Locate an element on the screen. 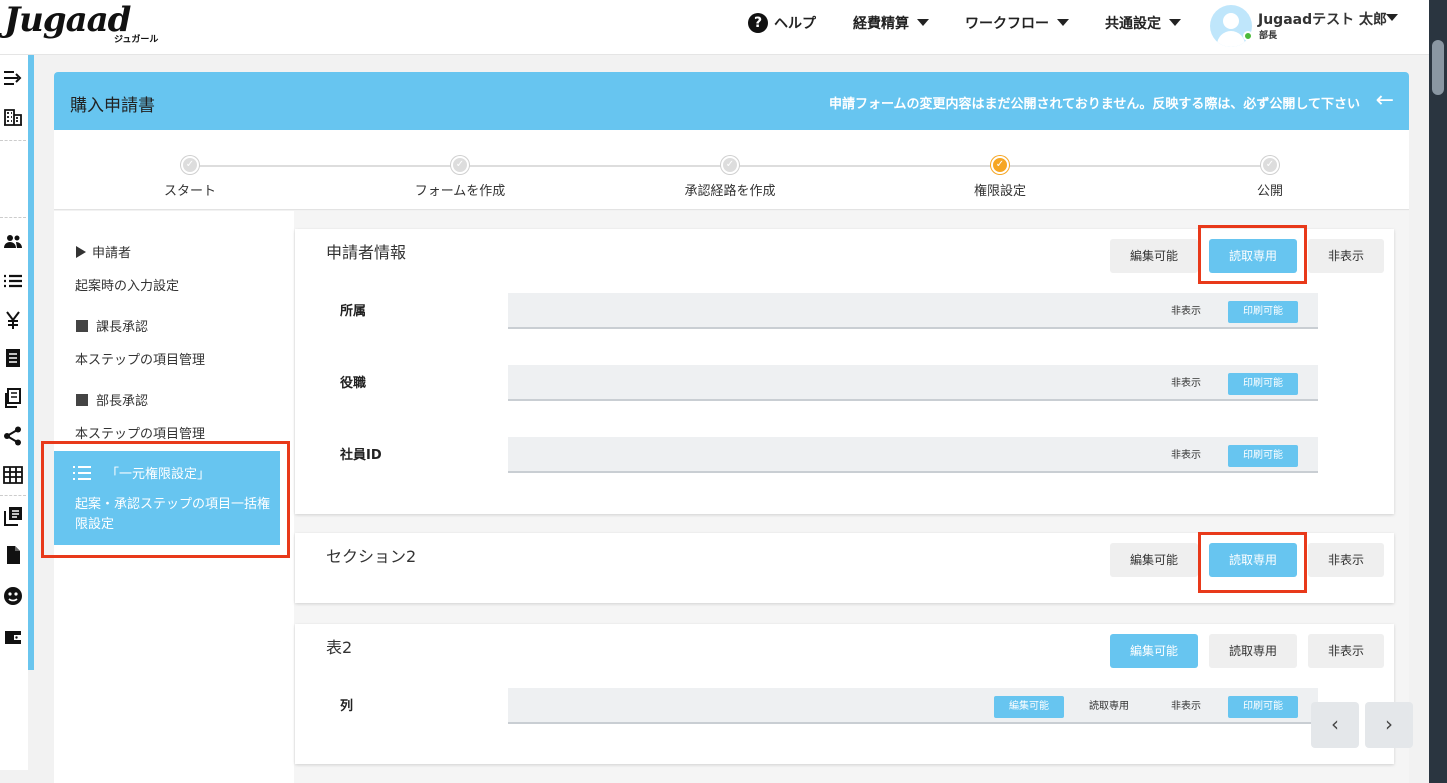  field-label: 社員ID is located at coordinates (361, 455).